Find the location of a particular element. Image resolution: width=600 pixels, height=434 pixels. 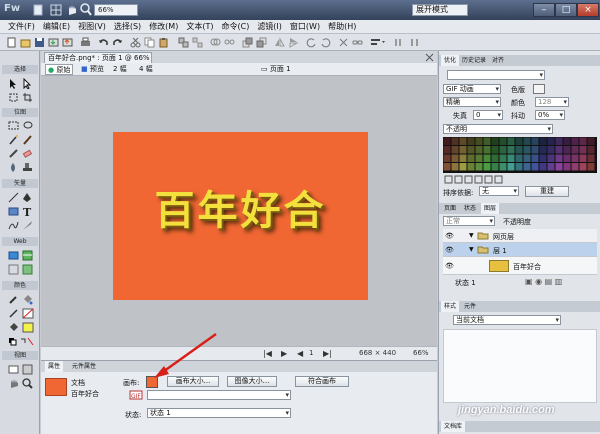

palette-select: 精确 is located at coordinates (472, 102).